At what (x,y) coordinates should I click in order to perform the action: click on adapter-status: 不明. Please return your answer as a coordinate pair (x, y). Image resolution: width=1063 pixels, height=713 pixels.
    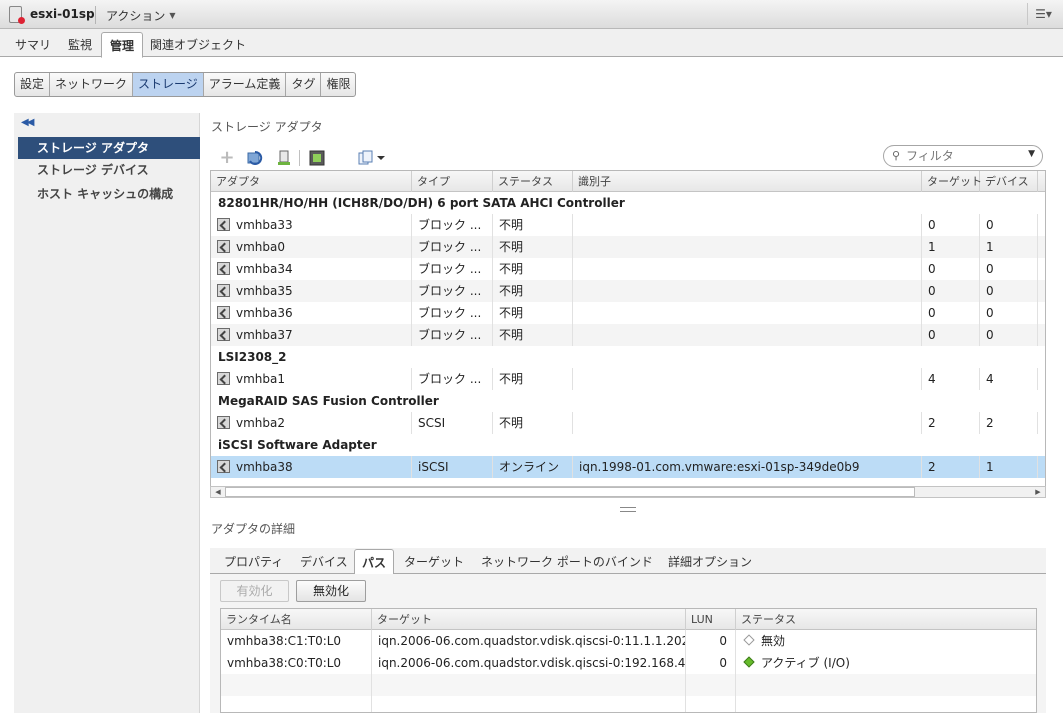
    Looking at the image, I should click on (533, 247).